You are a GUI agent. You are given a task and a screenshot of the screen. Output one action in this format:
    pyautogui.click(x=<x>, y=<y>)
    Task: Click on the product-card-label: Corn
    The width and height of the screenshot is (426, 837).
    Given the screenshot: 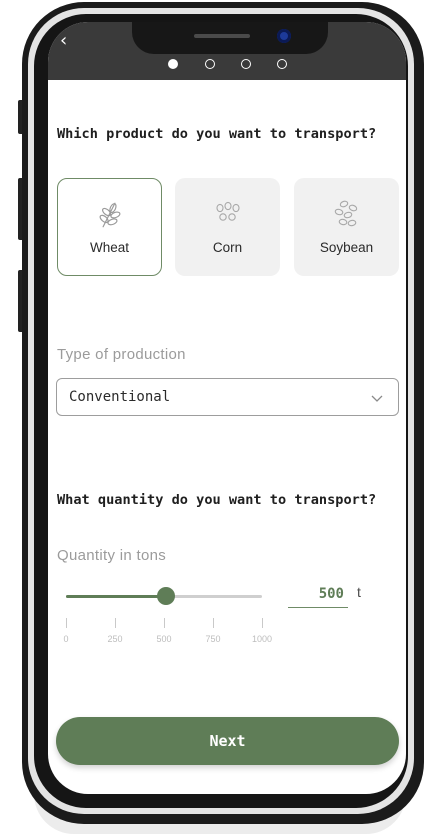 What is the action you would take?
    pyautogui.click(x=227, y=247)
    